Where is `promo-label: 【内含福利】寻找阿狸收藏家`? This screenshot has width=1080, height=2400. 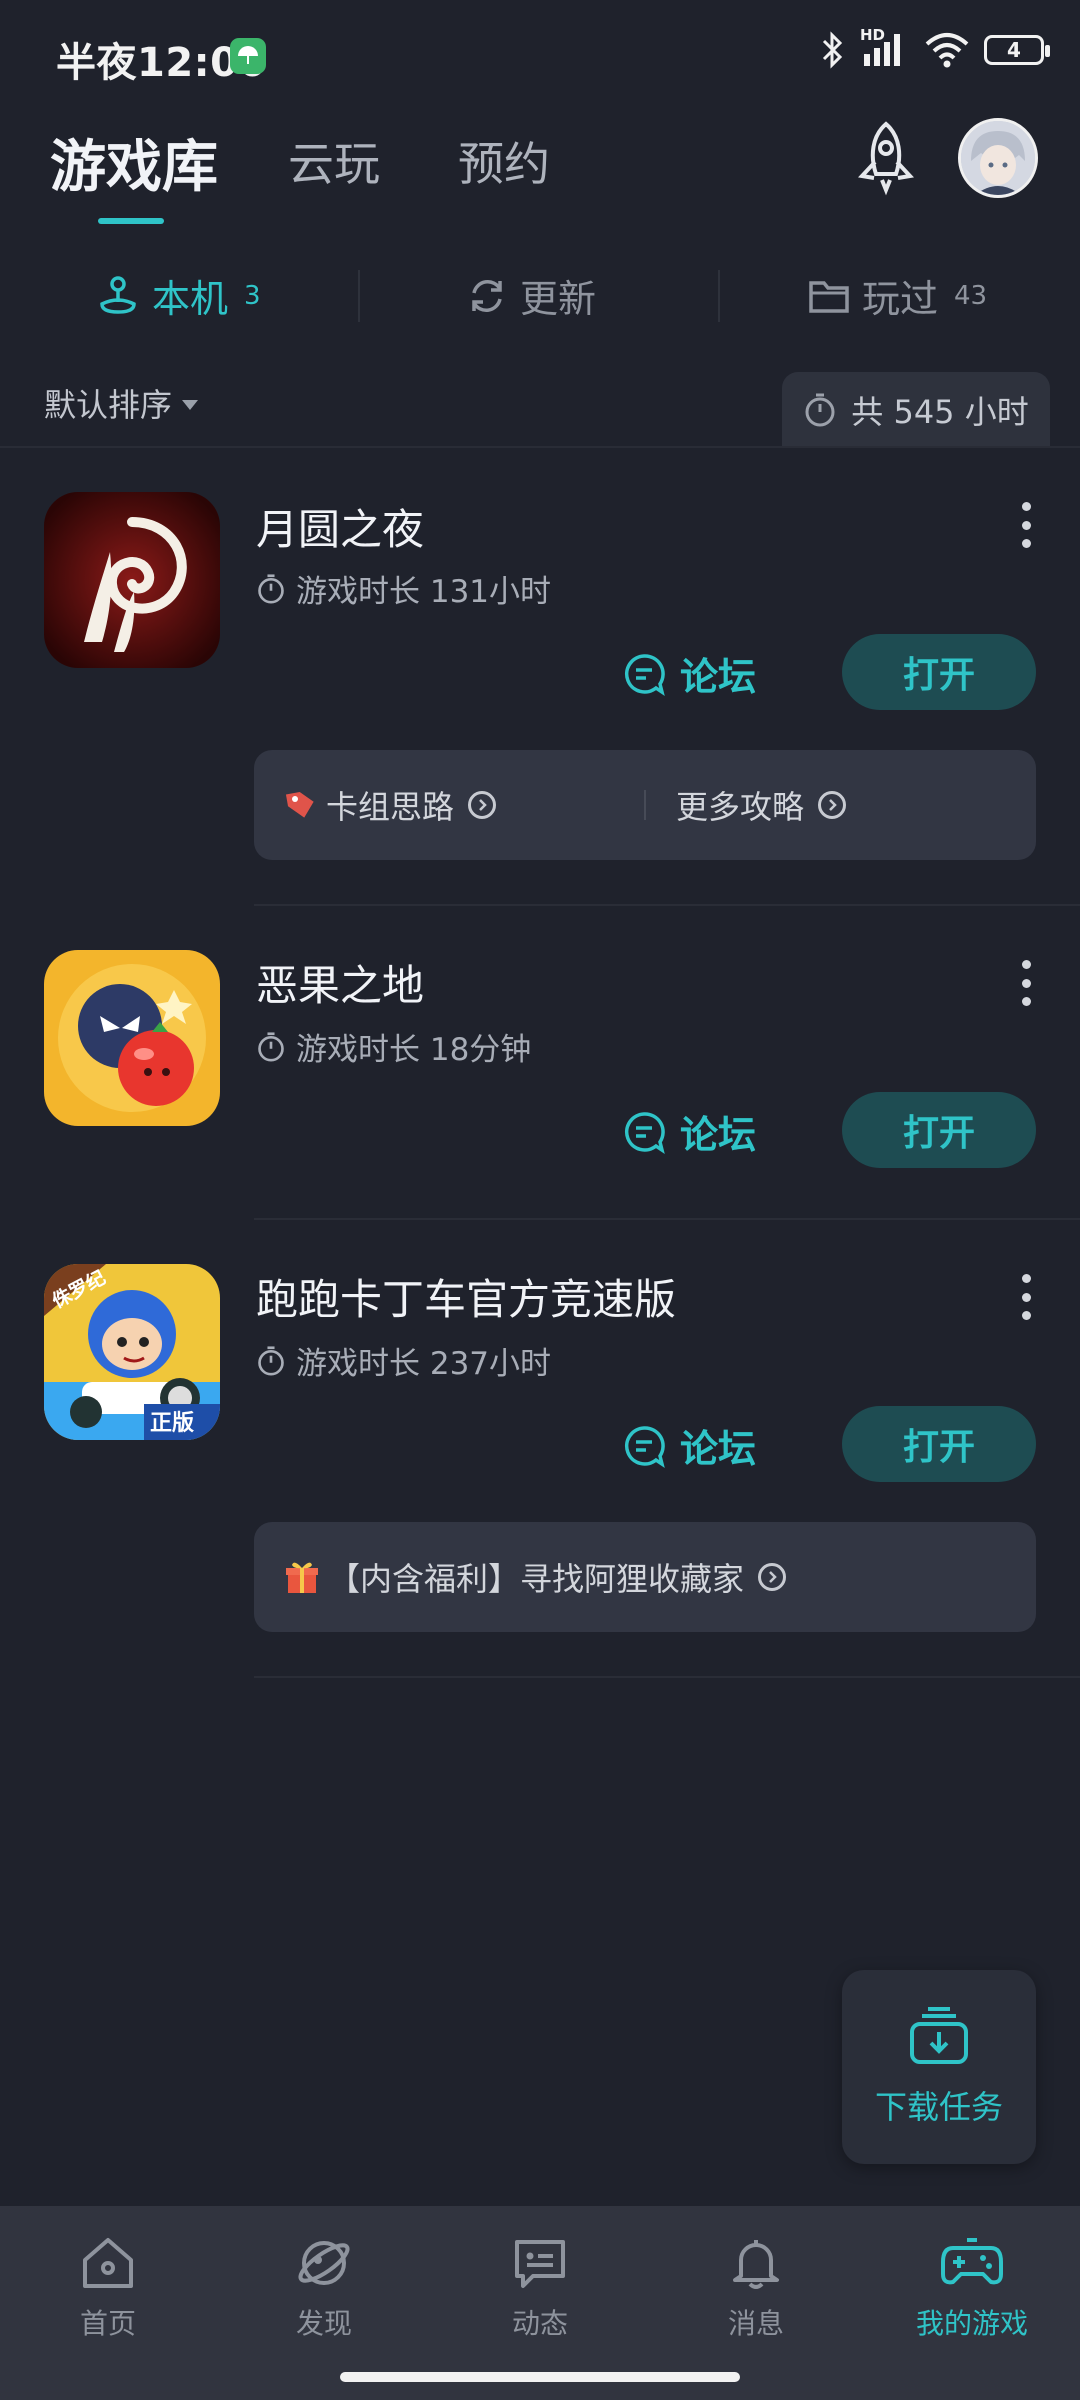 promo-label: 【内含福利】寻找阿狸收藏家 is located at coordinates (536, 1579).